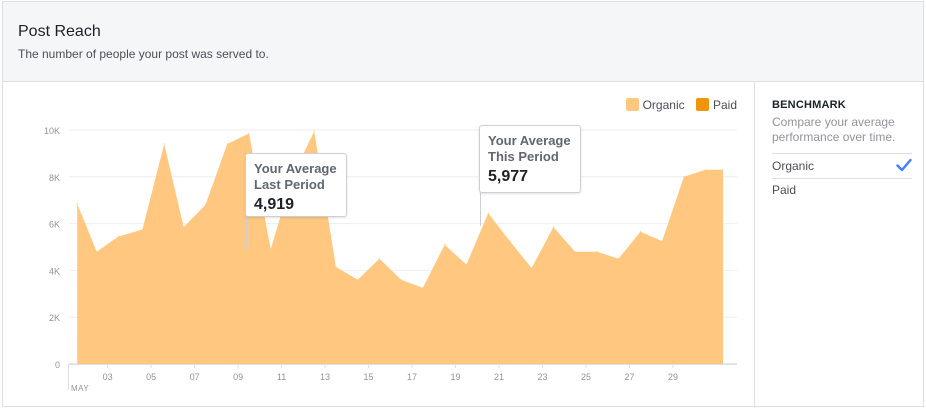 Image resolution: width=926 pixels, height=409 pixels. I want to click on x-tick-label: 29, so click(673, 377).